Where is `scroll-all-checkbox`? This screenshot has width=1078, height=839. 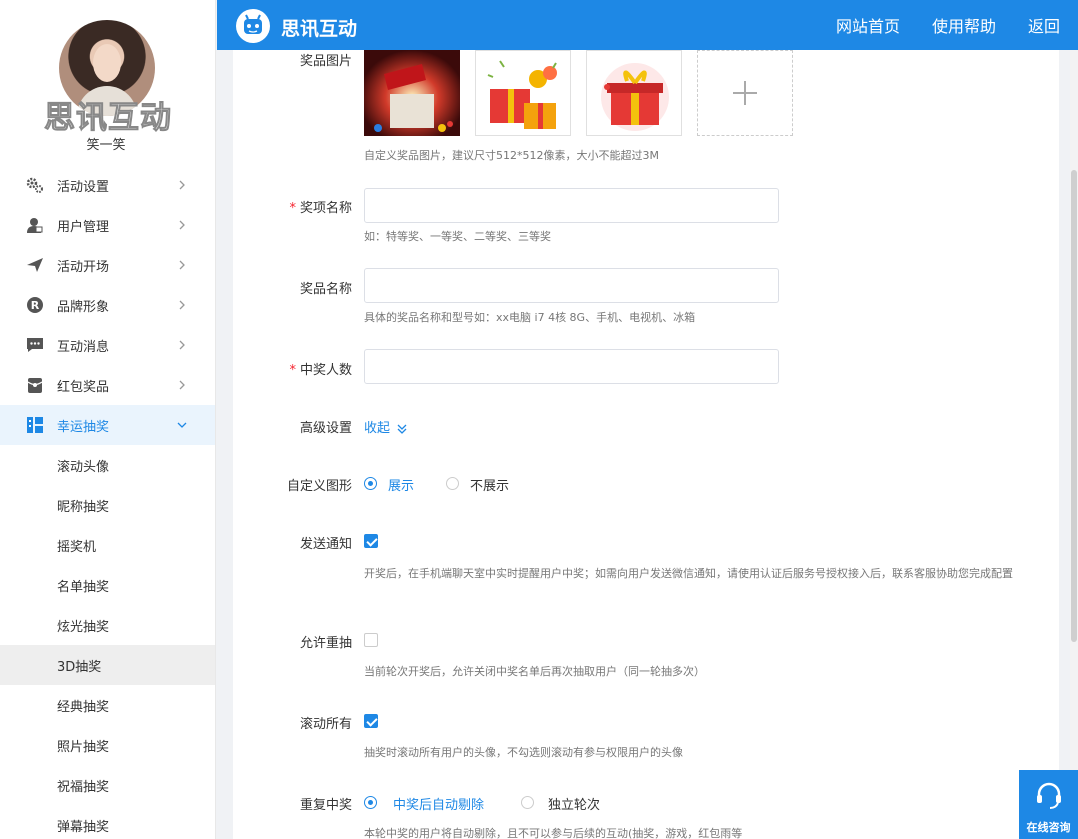 scroll-all-checkbox is located at coordinates (371, 721).